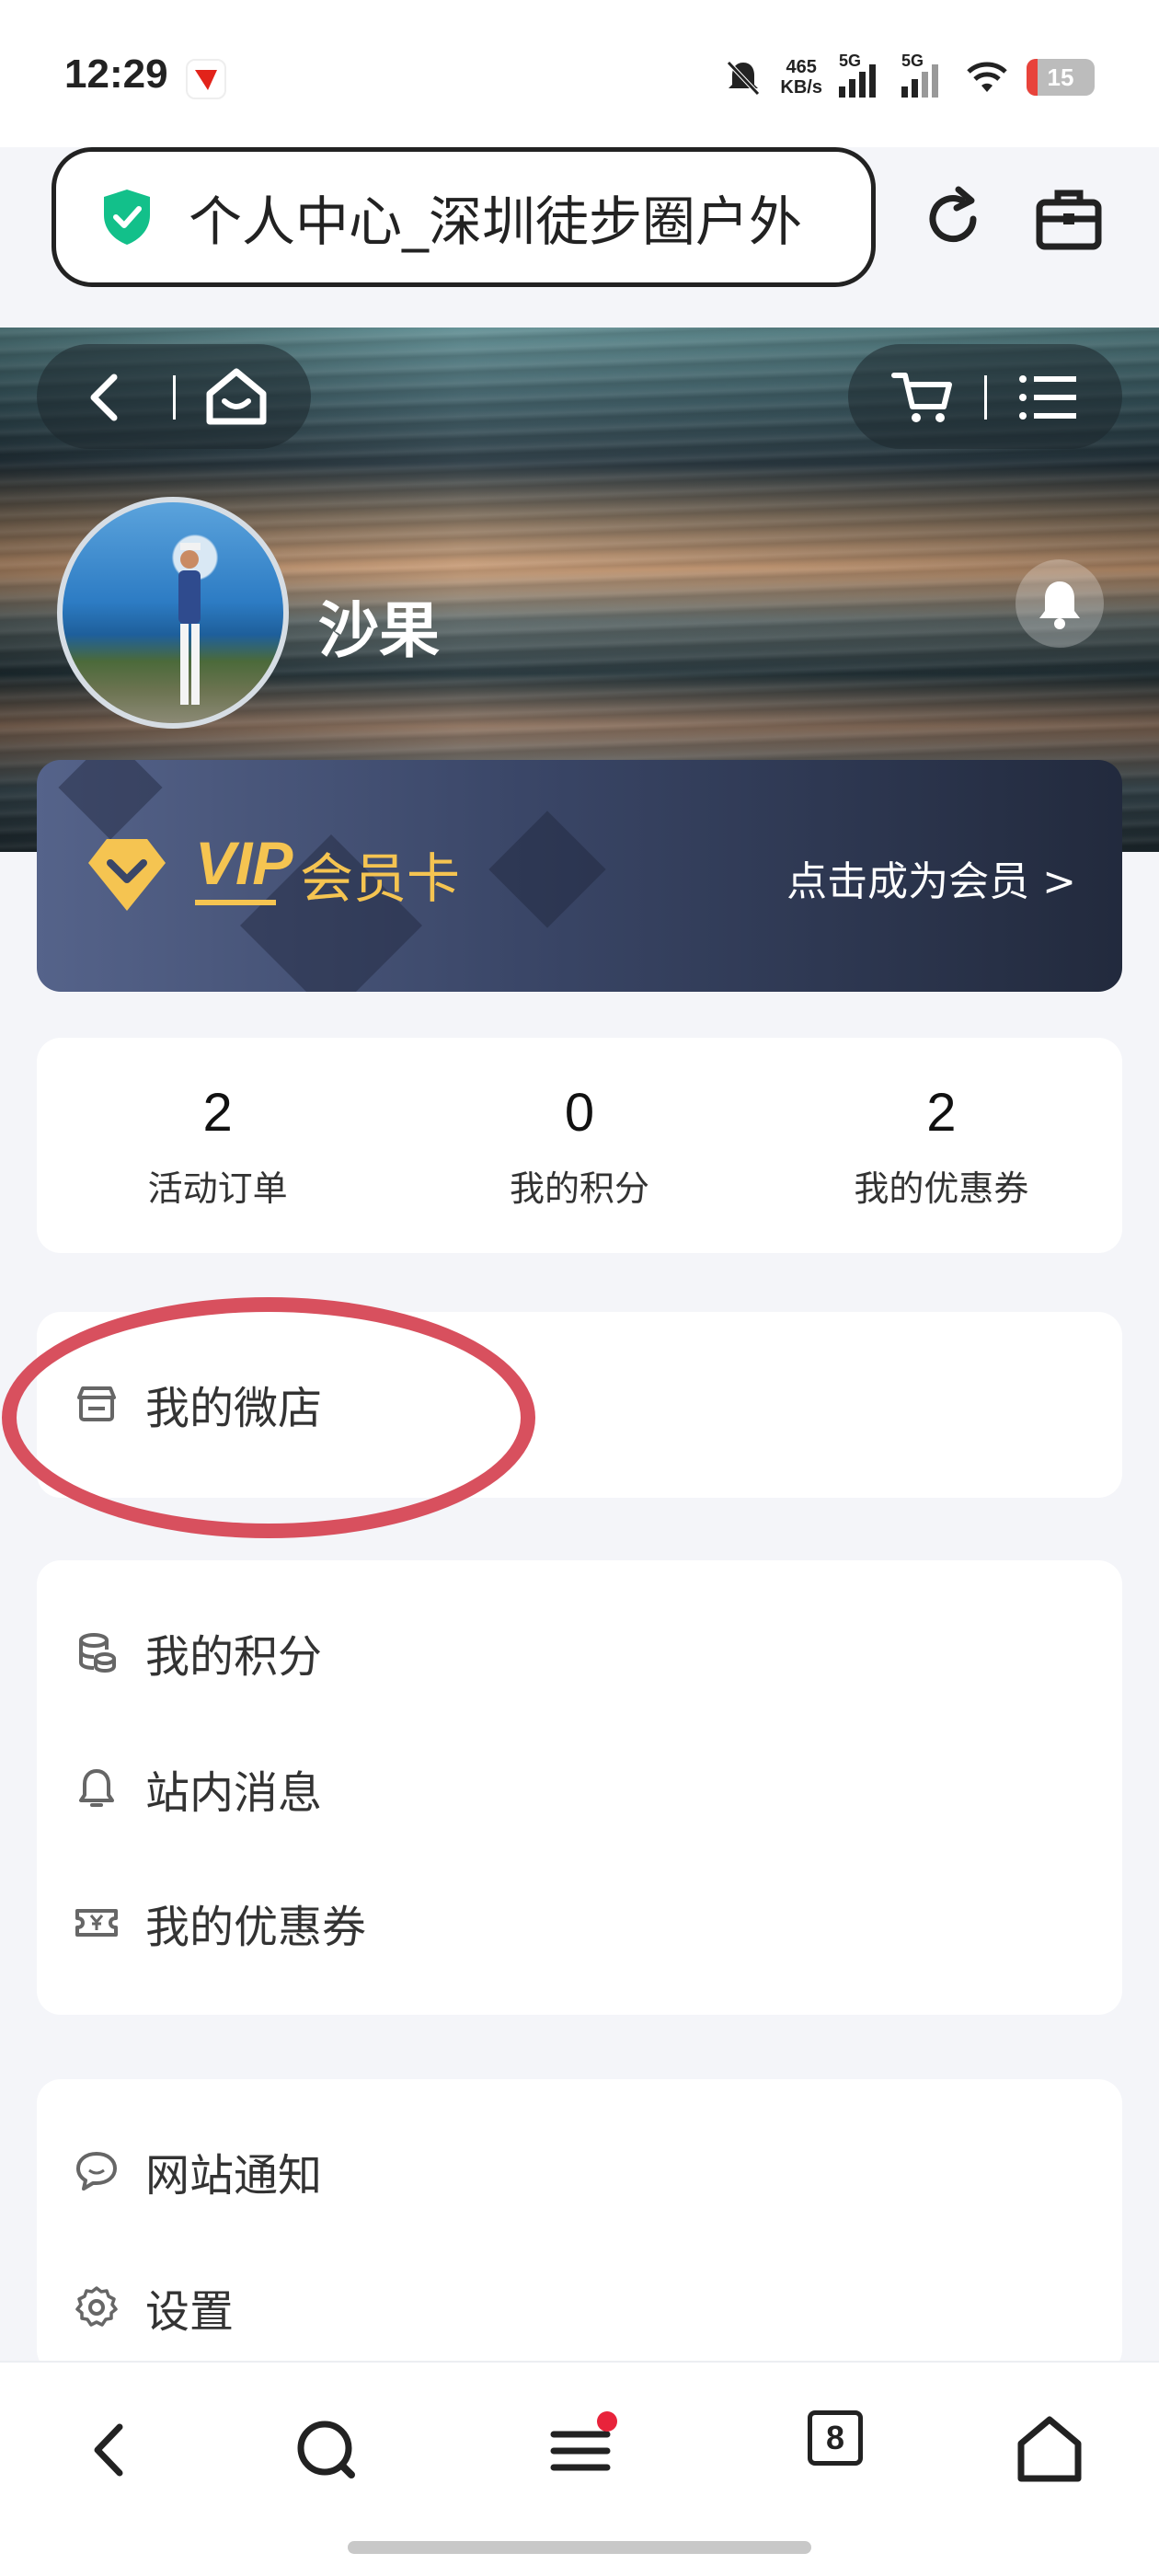 The height and width of the screenshot is (2576, 1159). What do you see at coordinates (579, 1113) in the screenshot?
I see `stat-value: 0` at bounding box center [579, 1113].